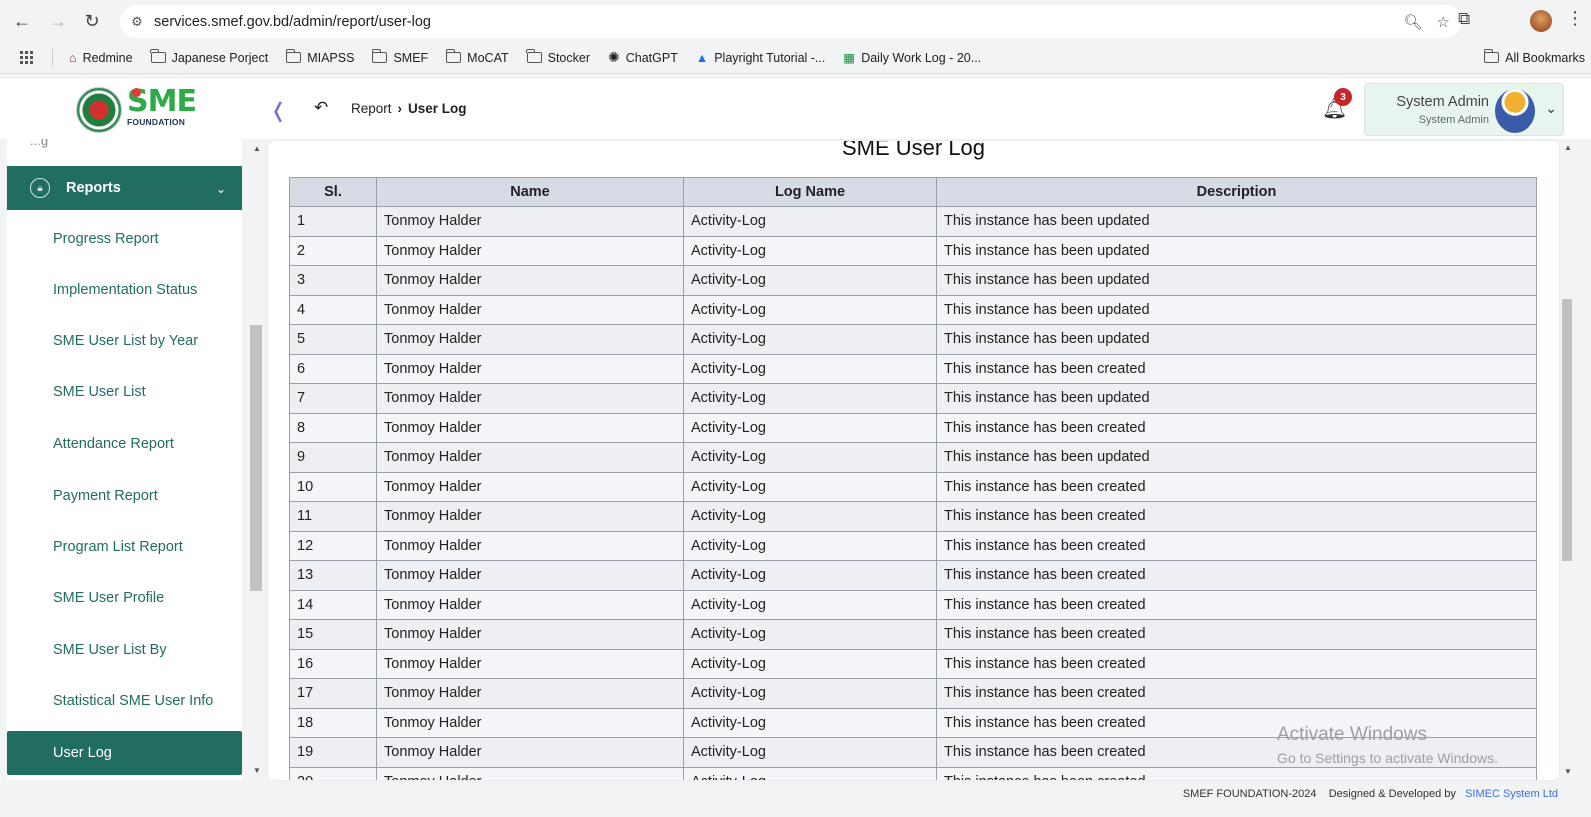  Describe the element at coordinates (93, 188) in the screenshot. I see `sidebar-section-label: Reports` at that location.